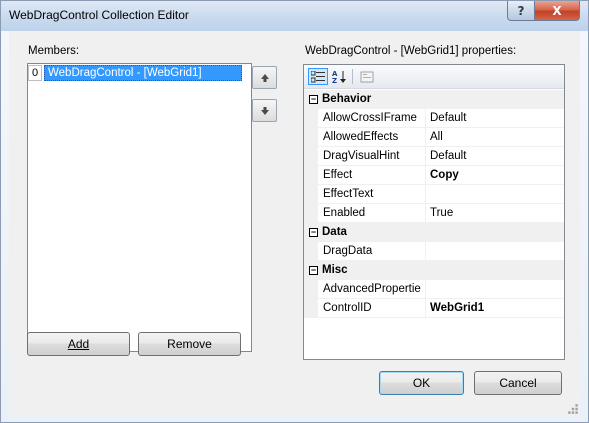 The width and height of the screenshot is (589, 423). Describe the element at coordinates (495, 213) in the screenshot. I see `property-value: True` at that location.